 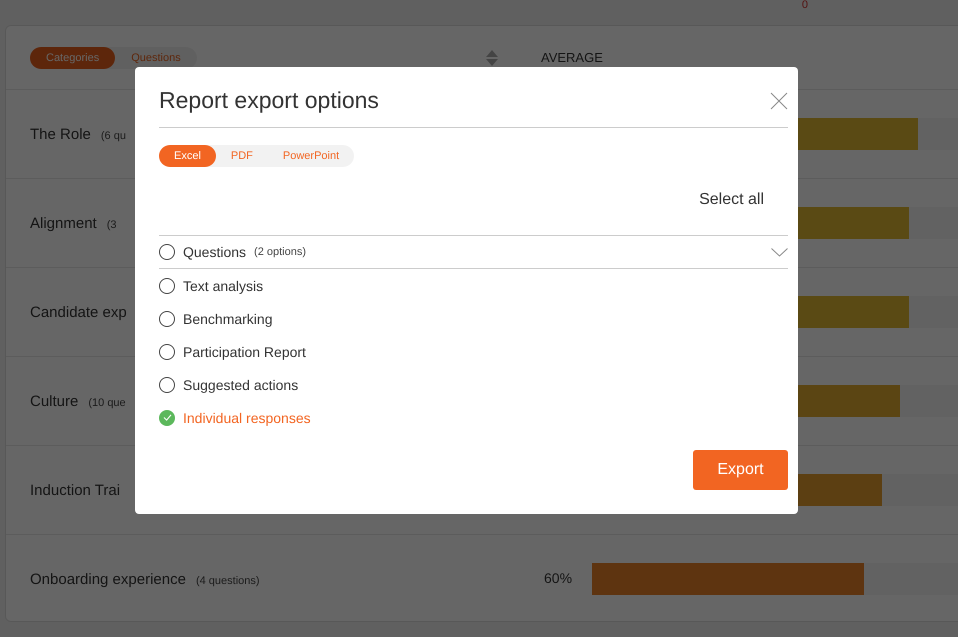 What do you see at coordinates (572, 57) in the screenshot?
I see `column-heading: AVERAGE` at bounding box center [572, 57].